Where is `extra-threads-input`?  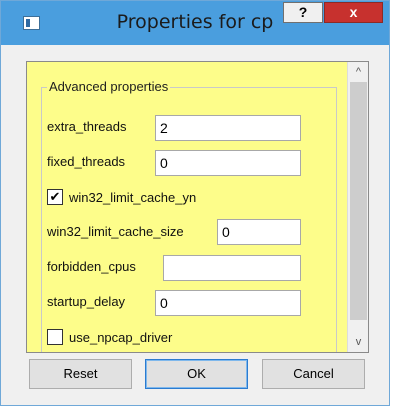
extra-threads-input is located at coordinates (228, 128).